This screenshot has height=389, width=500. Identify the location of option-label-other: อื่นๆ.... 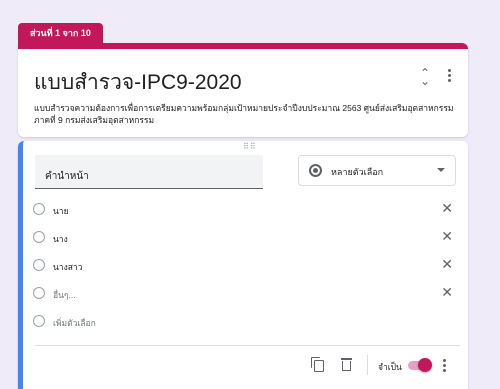
(64, 295).